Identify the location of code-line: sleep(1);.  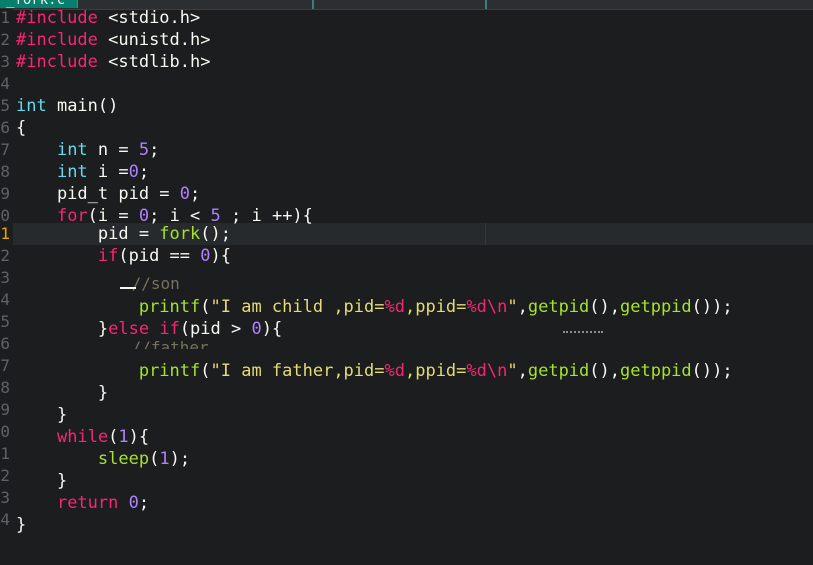
(103, 459).